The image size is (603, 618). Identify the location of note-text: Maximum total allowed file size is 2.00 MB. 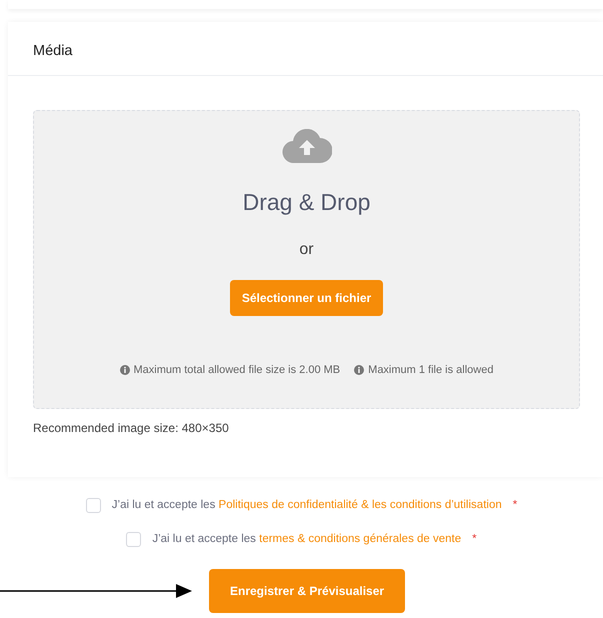
(237, 370).